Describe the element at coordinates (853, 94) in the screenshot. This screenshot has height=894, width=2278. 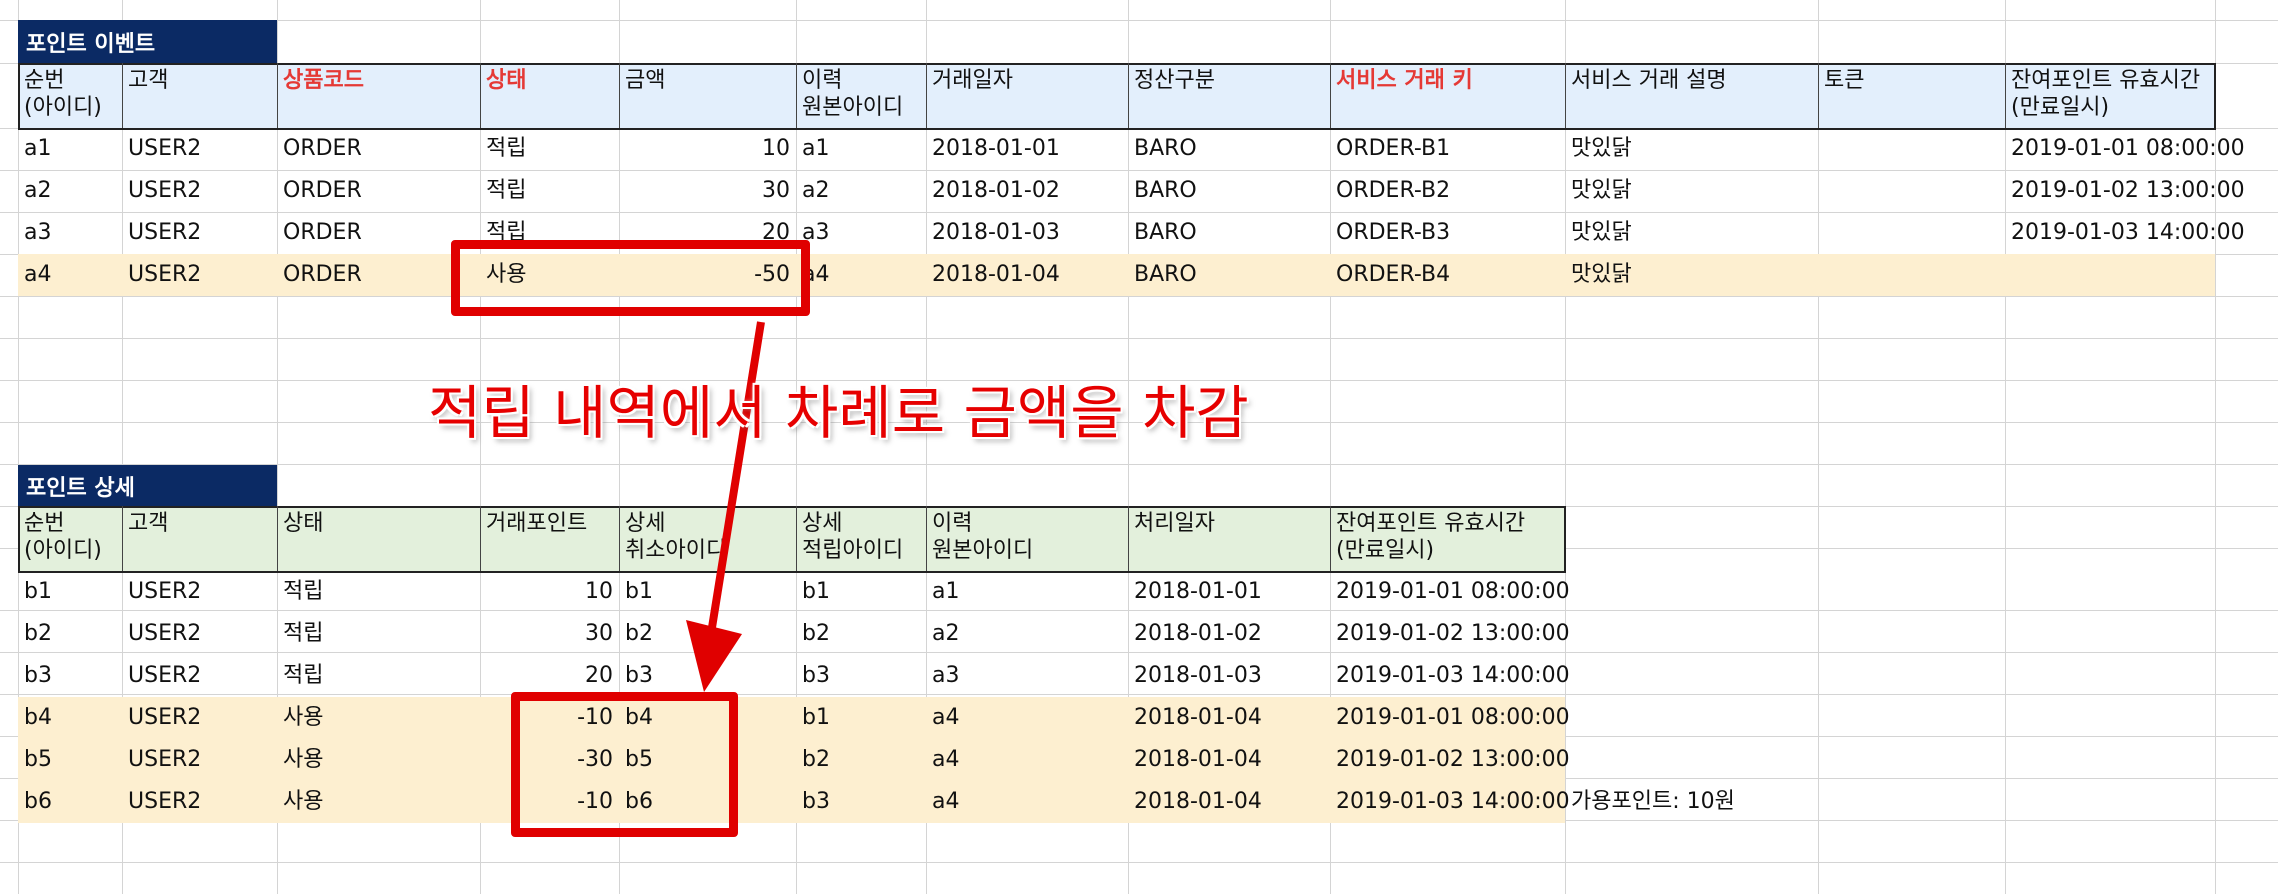
I see `event-table-header-5: 이력 원본아이디` at that location.